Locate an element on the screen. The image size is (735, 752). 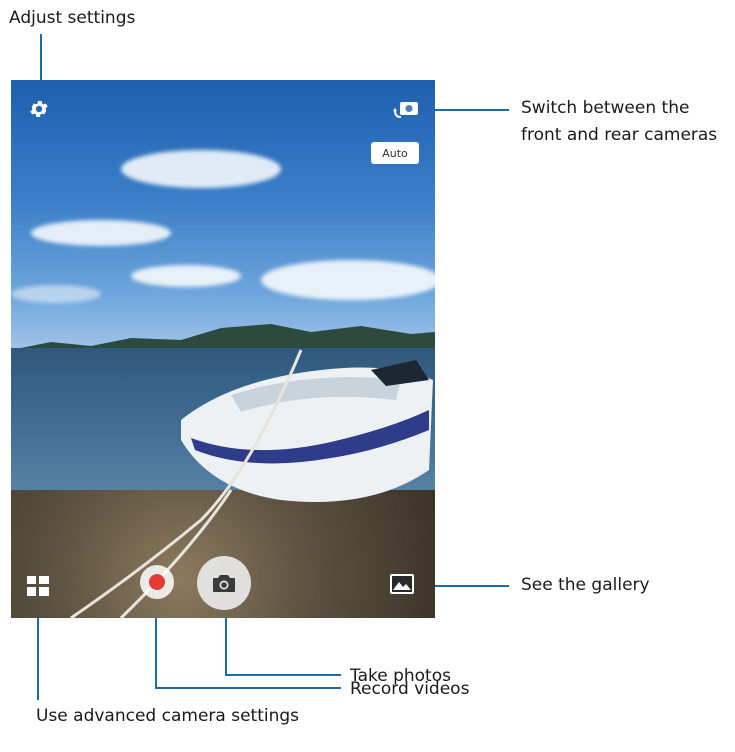
grid-modes-icon is located at coordinates (38, 586).